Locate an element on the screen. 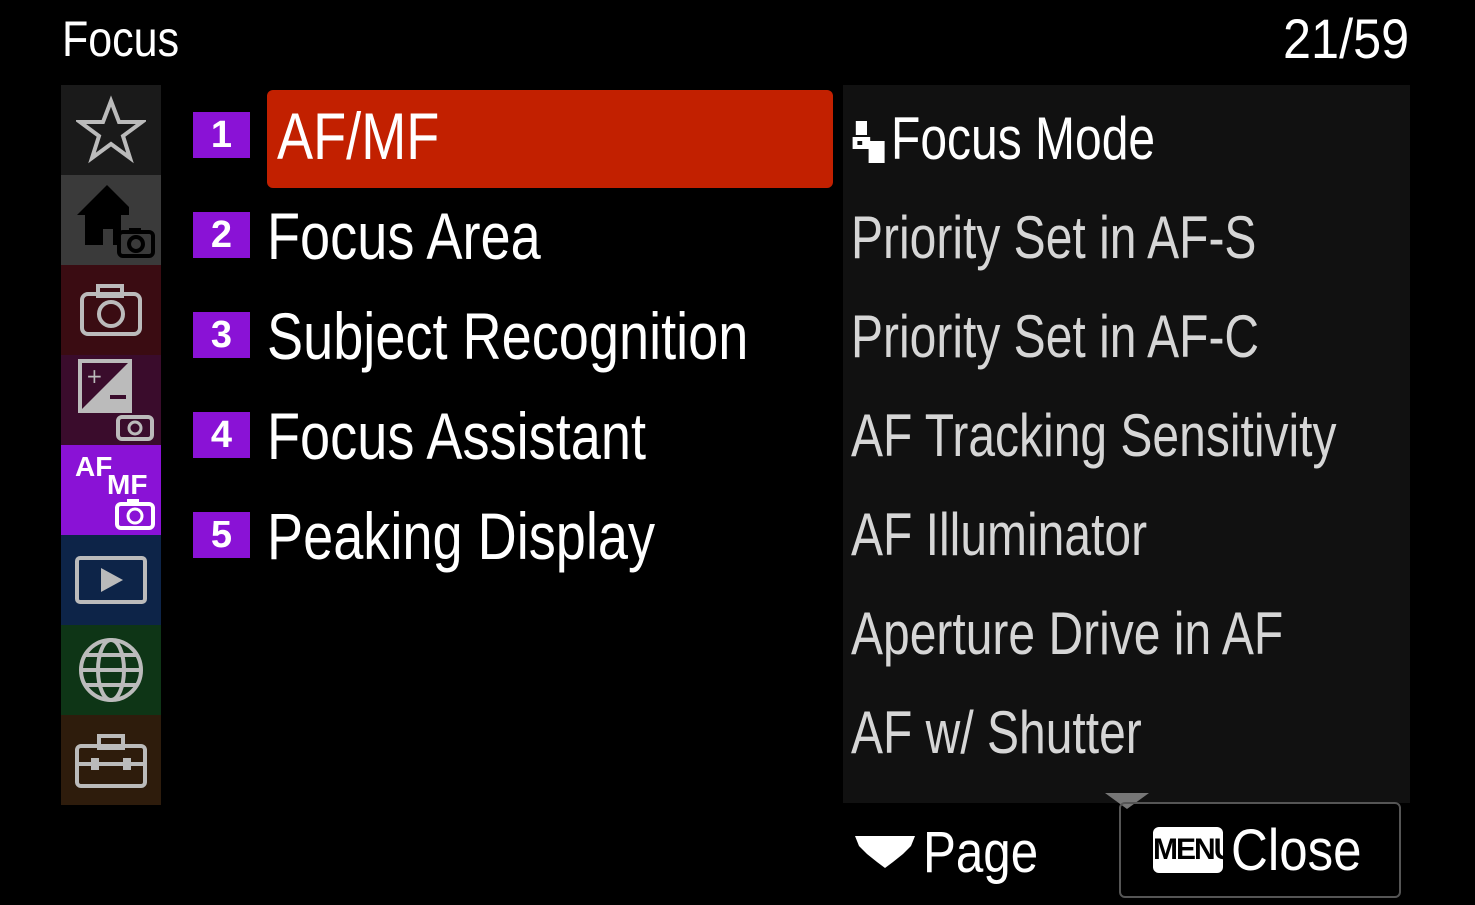 The width and height of the screenshot is (1475, 905). preview-item: Priority Set in AF-S is located at coordinates (1054, 237).